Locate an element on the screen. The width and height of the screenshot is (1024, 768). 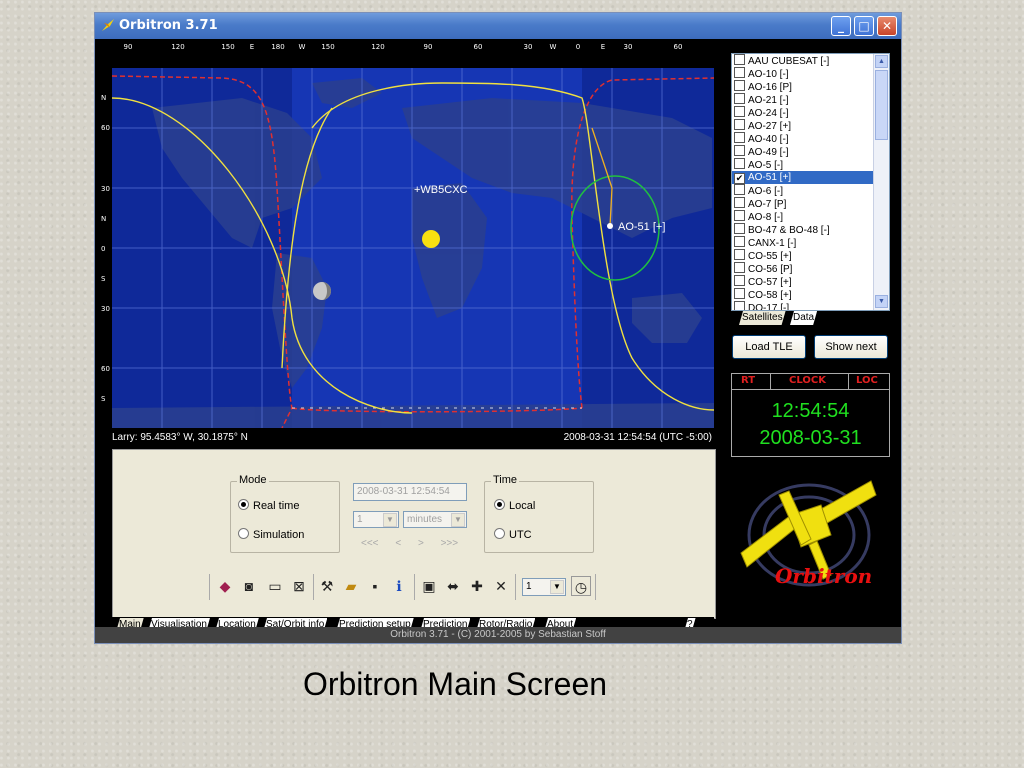
clock-loc-label: LOC is located at coordinates (867, 380).